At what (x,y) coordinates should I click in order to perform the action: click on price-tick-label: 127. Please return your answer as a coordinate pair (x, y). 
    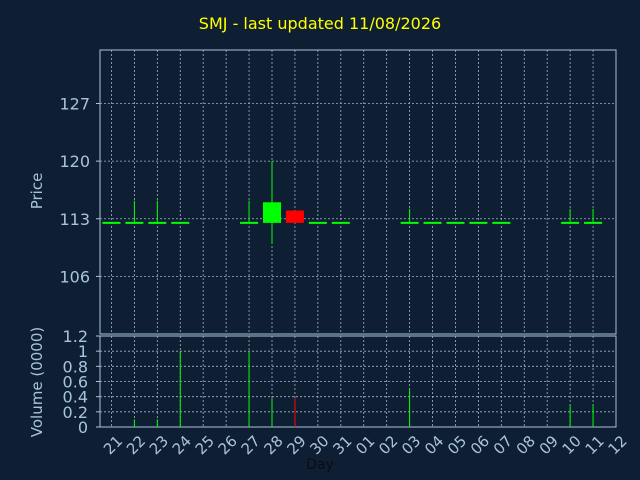
    Looking at the image, I should click on (74, 104).